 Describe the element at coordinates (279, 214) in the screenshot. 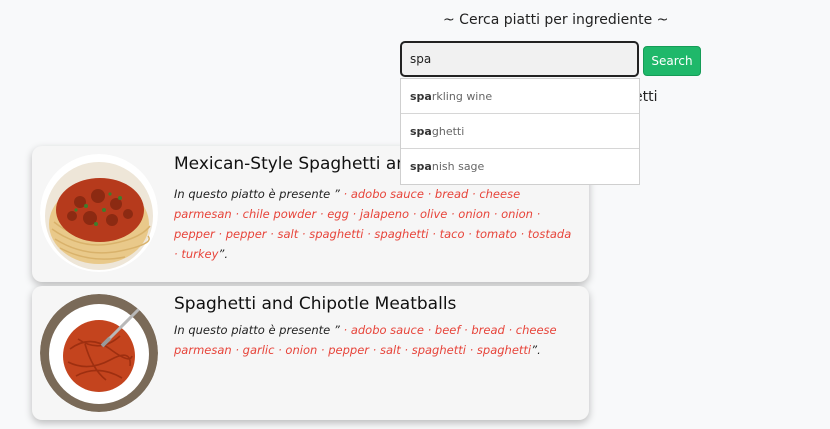

I see `ingredient-tag: chile powder` at that location.